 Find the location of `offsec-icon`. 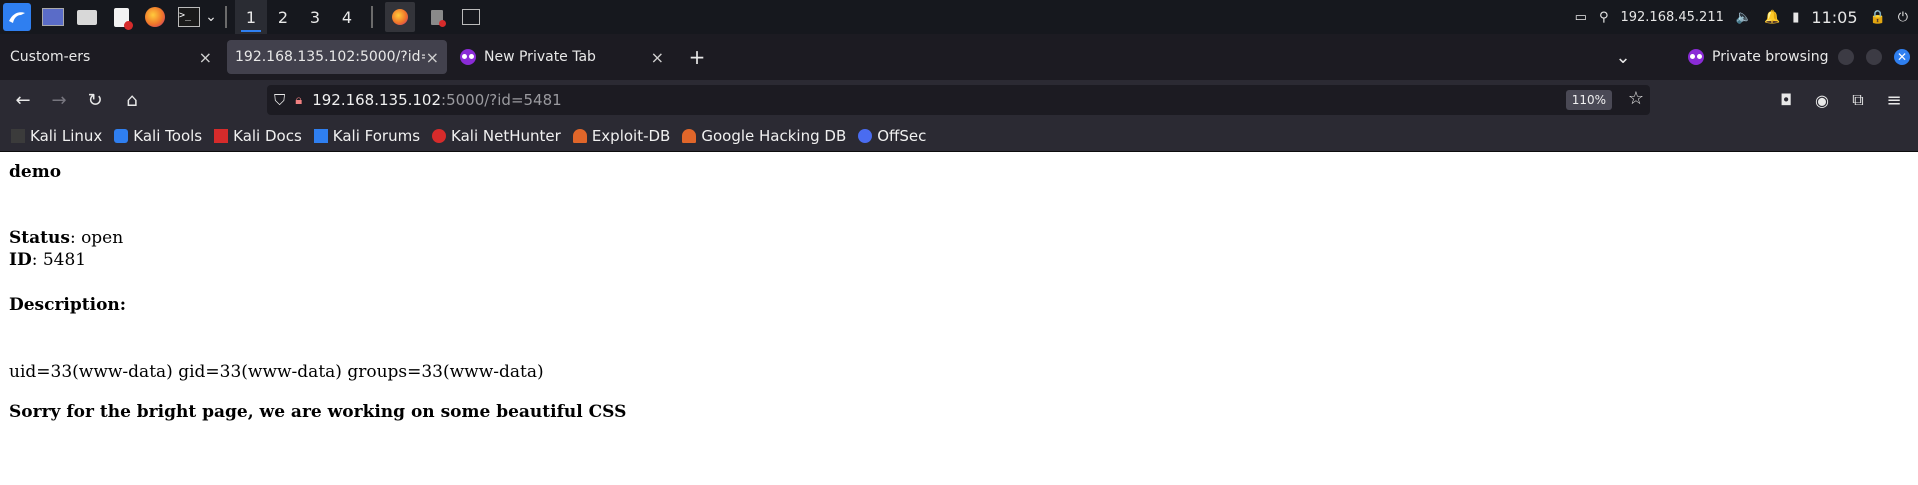

offsec-icon is located at coordinates (865, 135).